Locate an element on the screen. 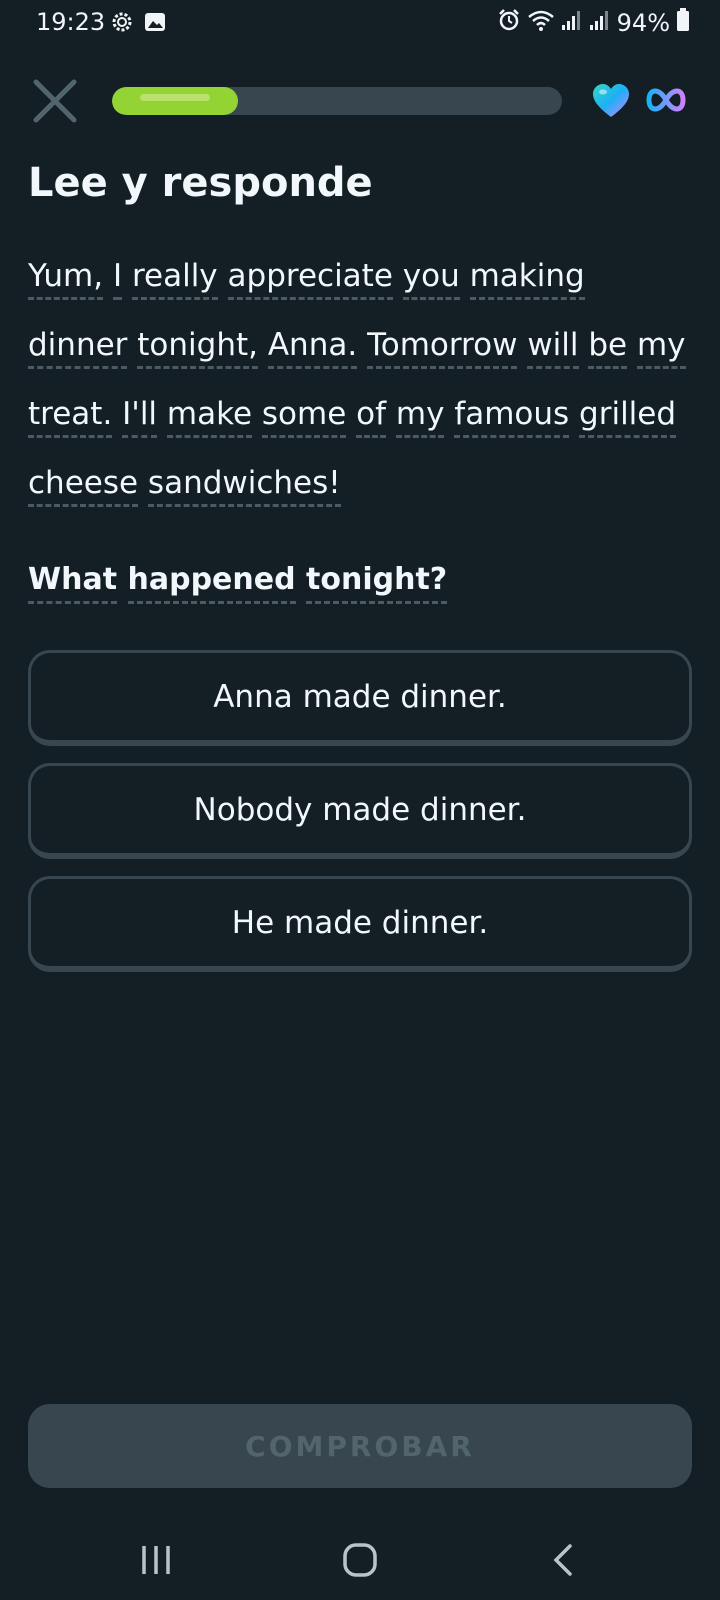 The height and width of the screenshot is (1600, 720). close-icon is located at coordinates (55, 101).